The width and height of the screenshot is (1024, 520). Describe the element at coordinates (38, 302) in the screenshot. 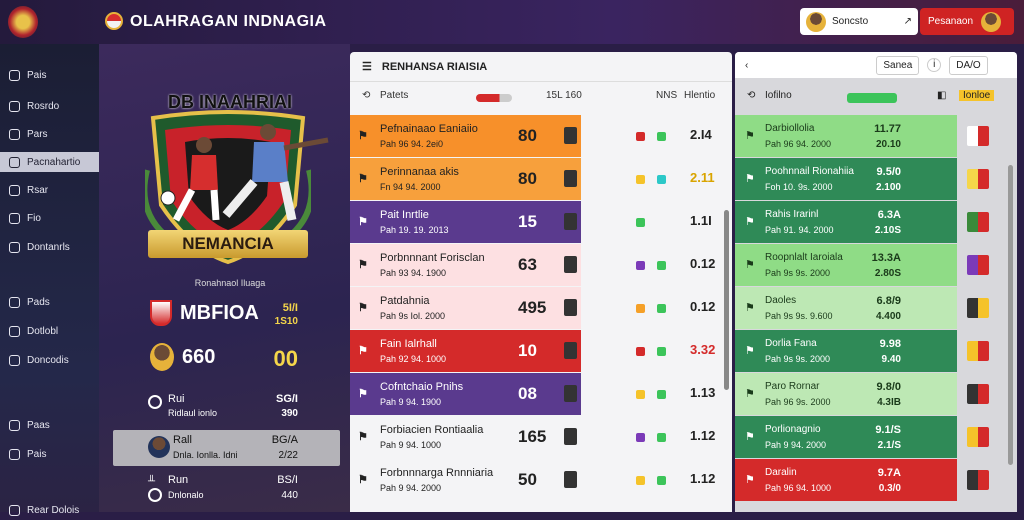

I see `sidebar-item-label: Pads` at that location.